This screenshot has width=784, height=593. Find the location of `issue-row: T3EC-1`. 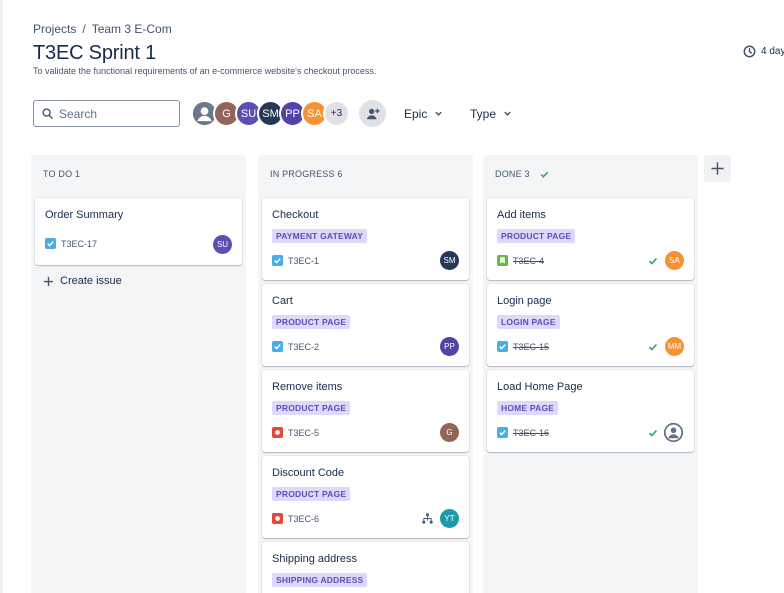

issue-row: T3EC-1 is located at coordinates (295, 260).